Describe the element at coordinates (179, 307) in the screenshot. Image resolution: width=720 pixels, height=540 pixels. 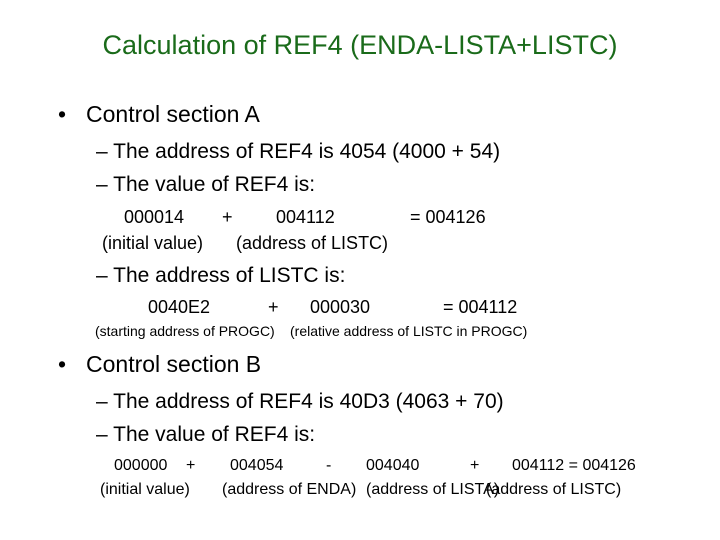
I see `addr-calc-term-1: 0040E2` at that location.